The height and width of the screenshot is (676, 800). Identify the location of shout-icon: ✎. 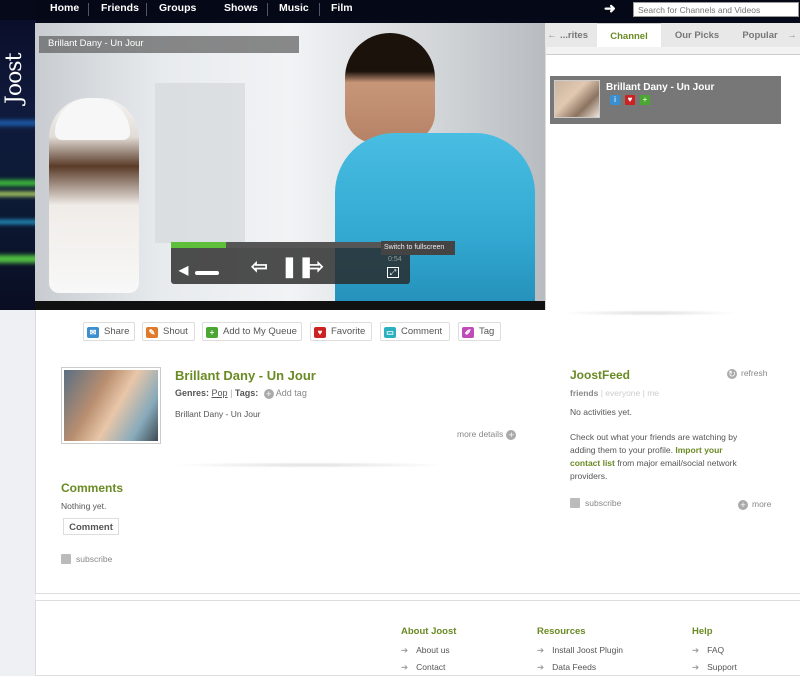
(152, 332).